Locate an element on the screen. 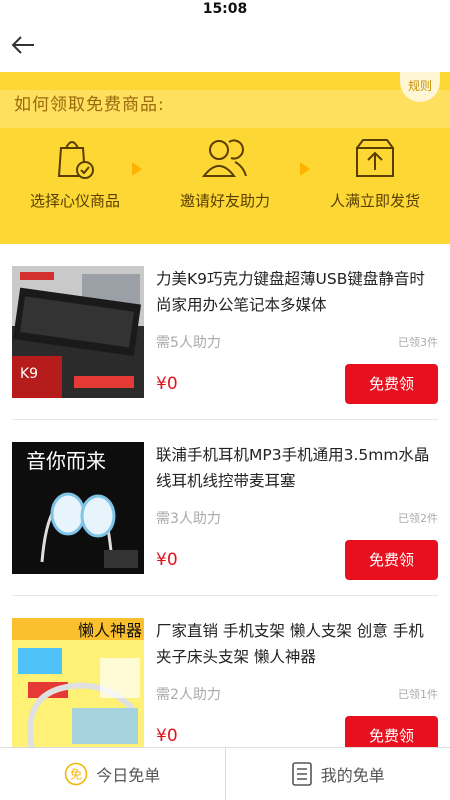 This screenshot has height=800, width=450. product-image-earphones: 音你而来 is located at coordinates (78, 508).